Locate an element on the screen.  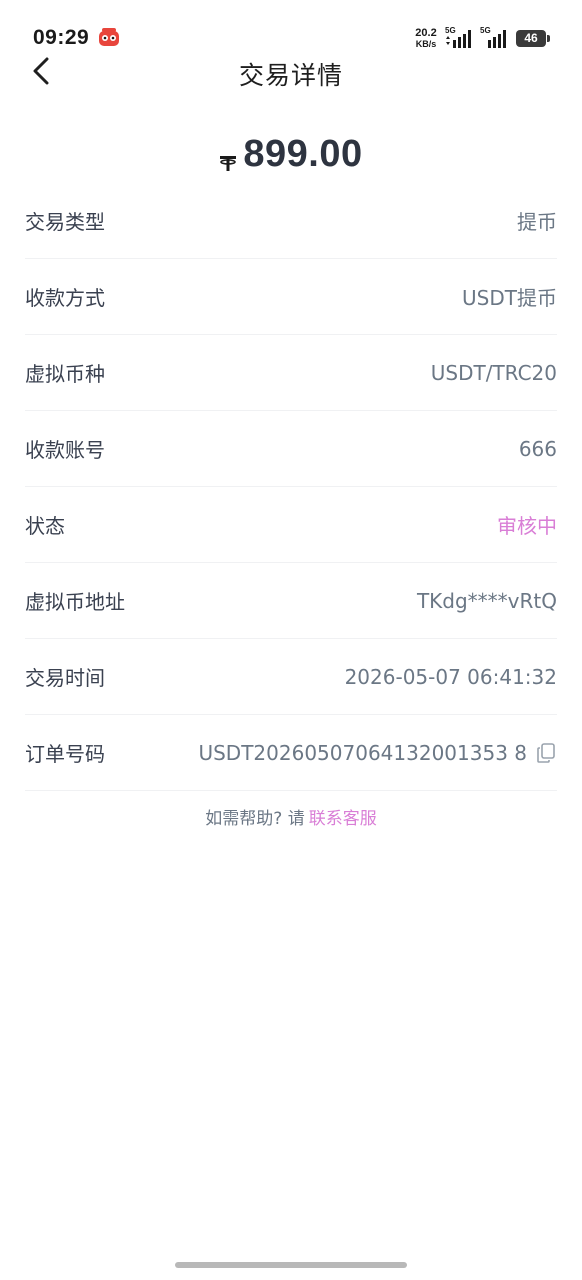
tether-icon is located at coordinates (228, 163).